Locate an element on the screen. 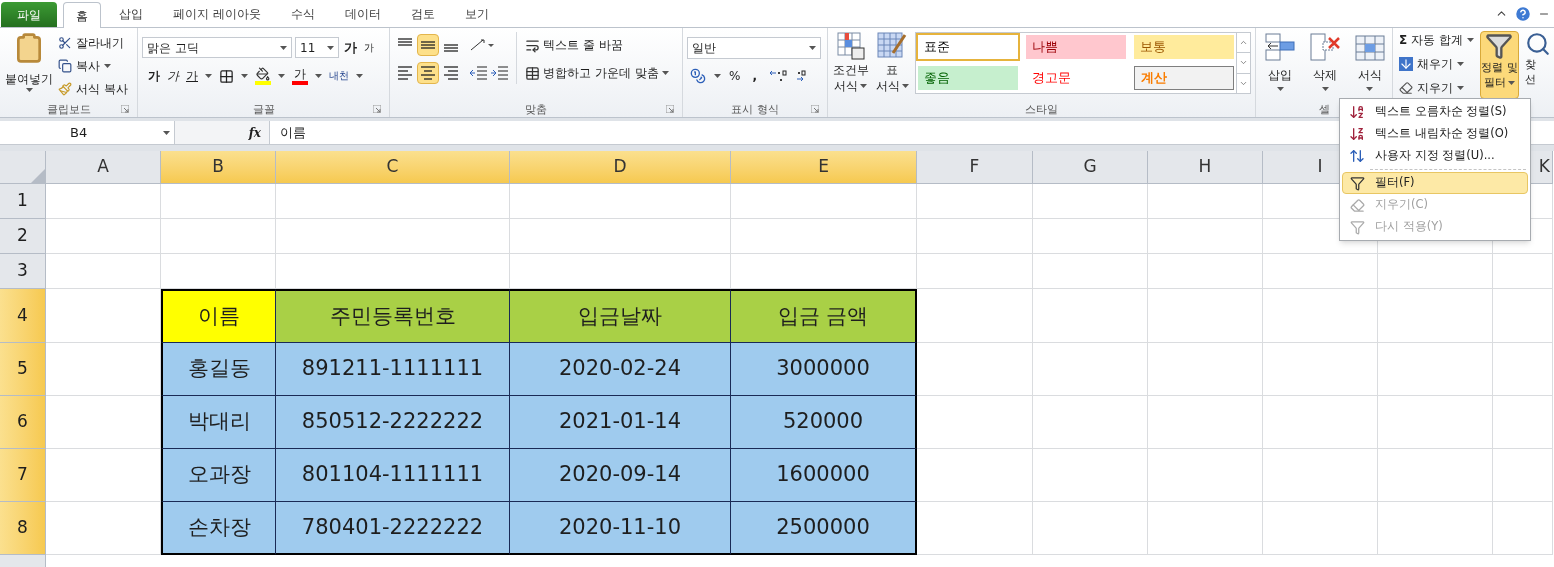 The height and width of the screenshot is (567, 1554). table-cell: 박대리 is located at coordinates (218, 422).